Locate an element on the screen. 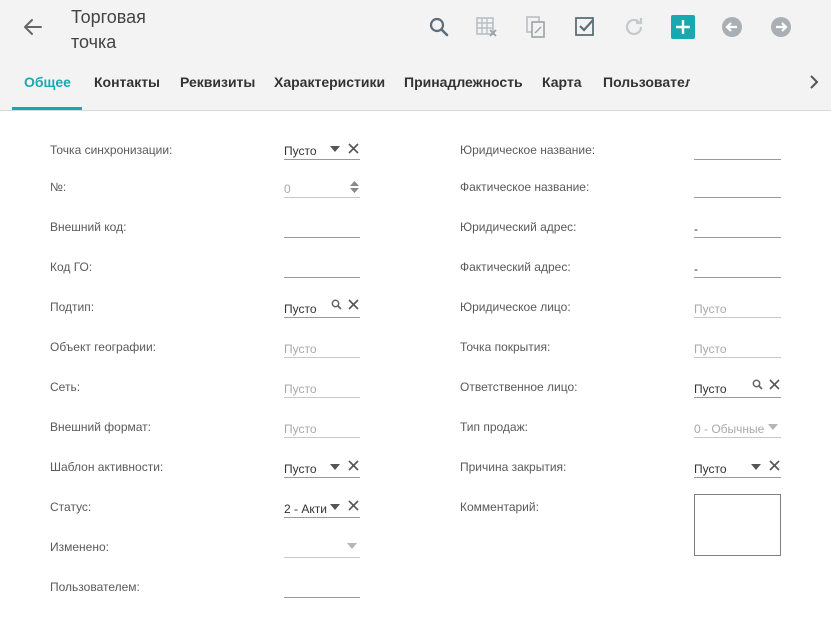 The height and width of the screenshot is (630, 831). sales-type-value: 0 - Обычные is located at coordinates (729, 429).